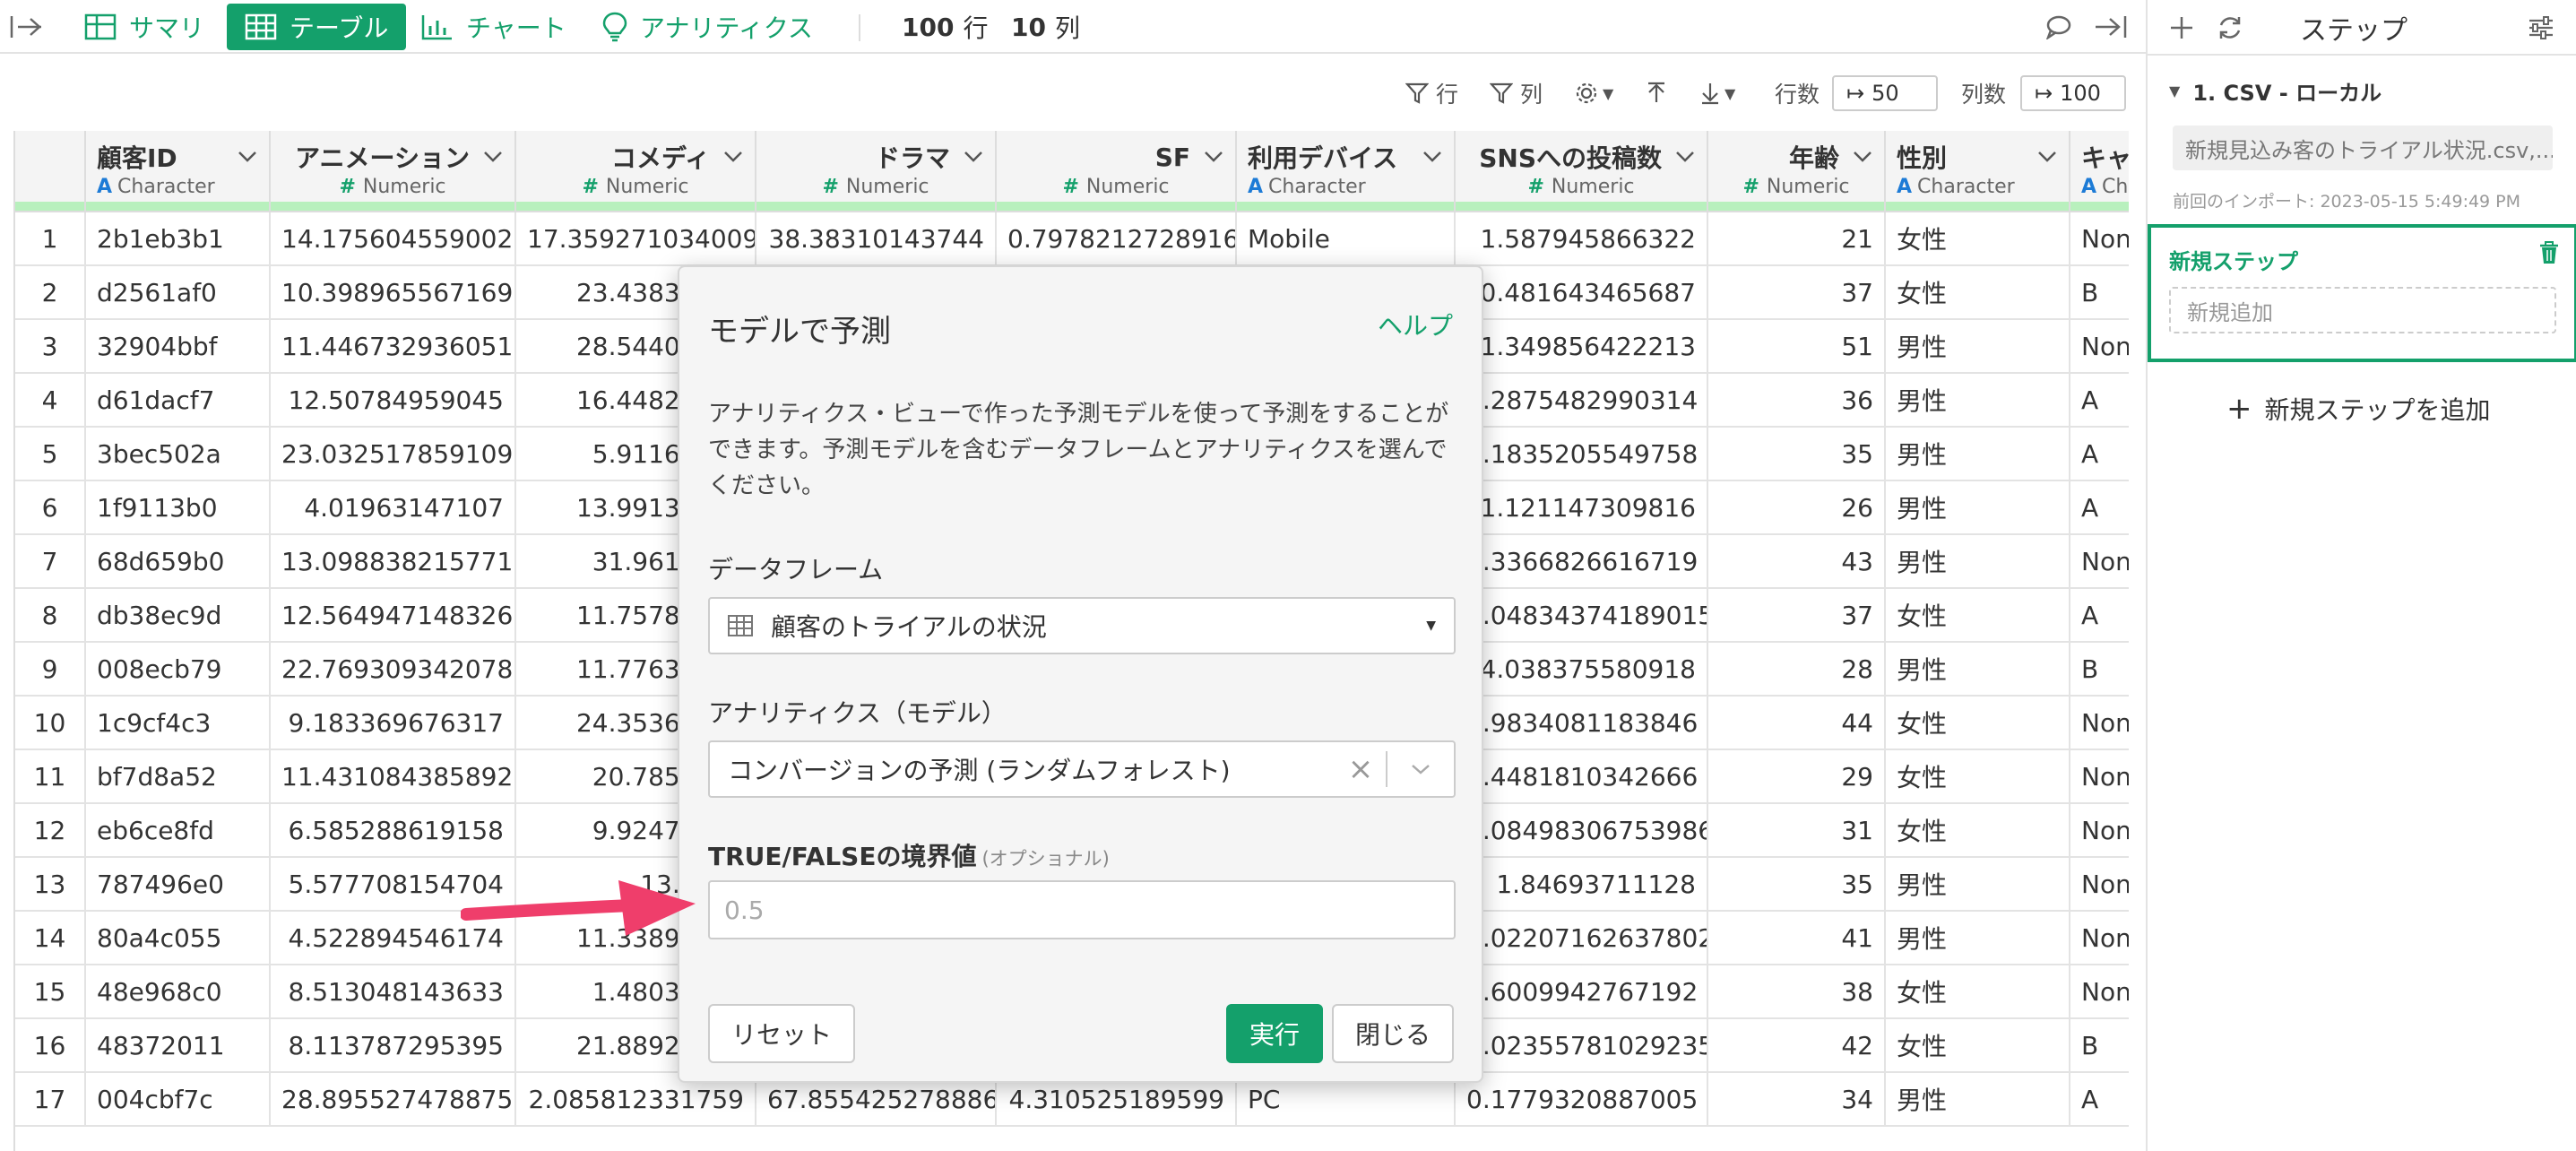  I want to click on steps-panel-header: ステップ, so click(2362, 28).